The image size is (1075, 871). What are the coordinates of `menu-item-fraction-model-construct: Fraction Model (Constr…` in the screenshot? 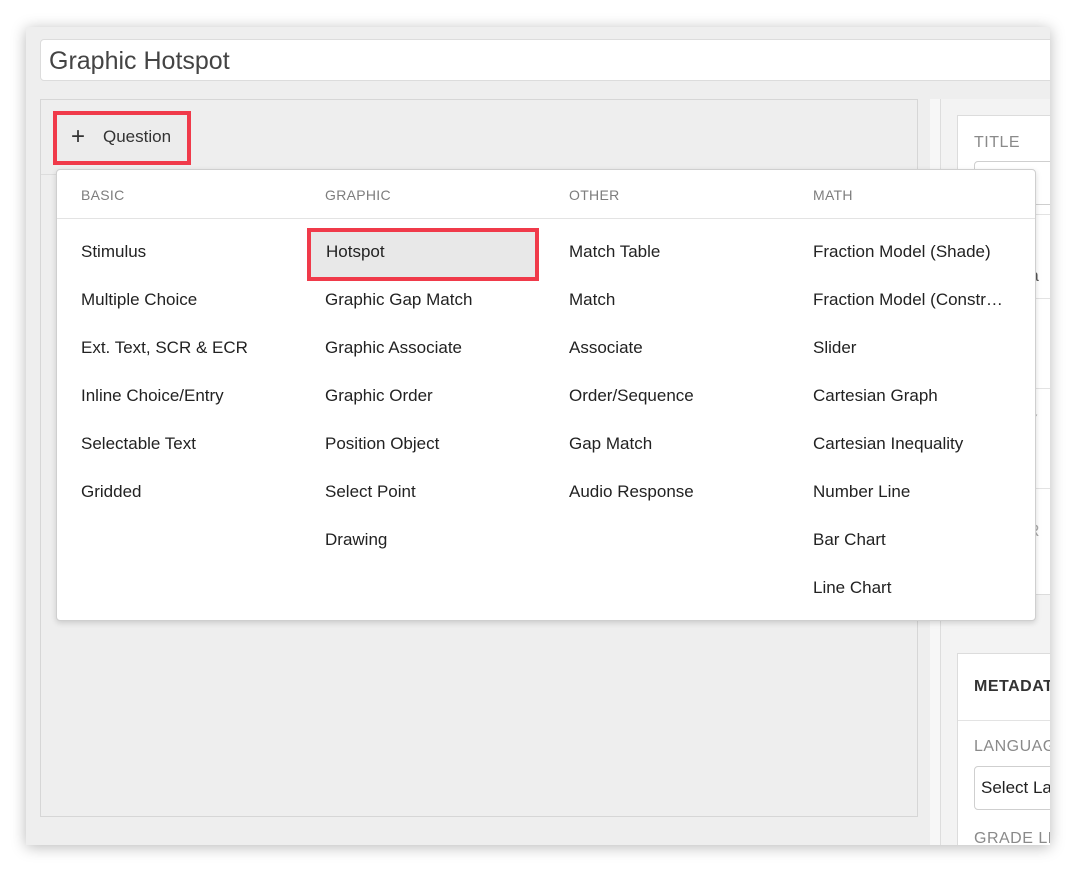 It's located at (908, 300).